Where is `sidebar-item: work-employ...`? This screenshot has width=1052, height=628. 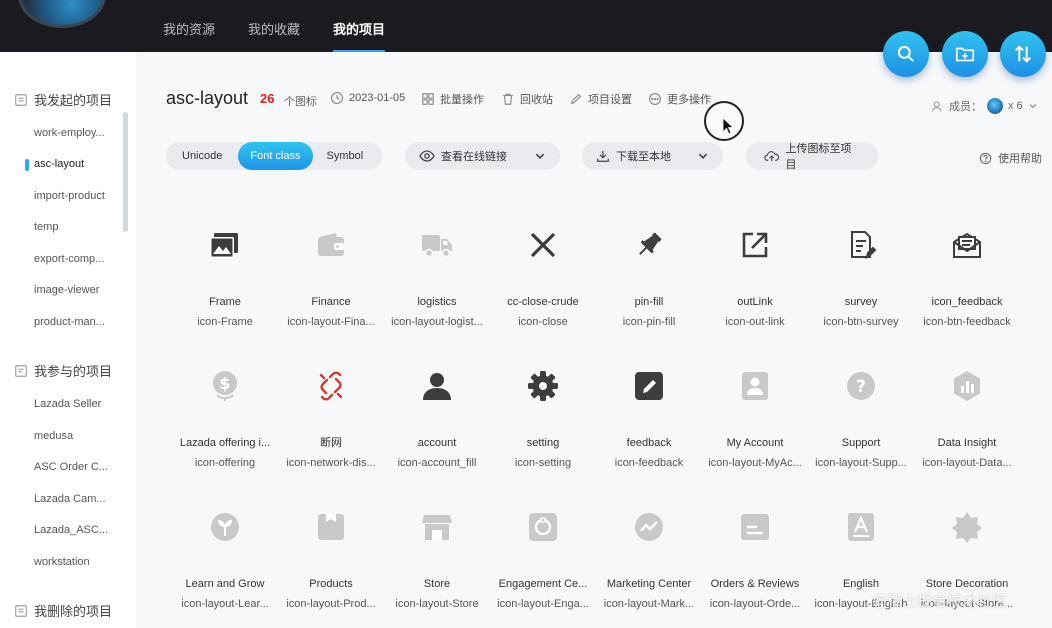
sidebar-item: work-employ... is located at coordinates (69, 133).